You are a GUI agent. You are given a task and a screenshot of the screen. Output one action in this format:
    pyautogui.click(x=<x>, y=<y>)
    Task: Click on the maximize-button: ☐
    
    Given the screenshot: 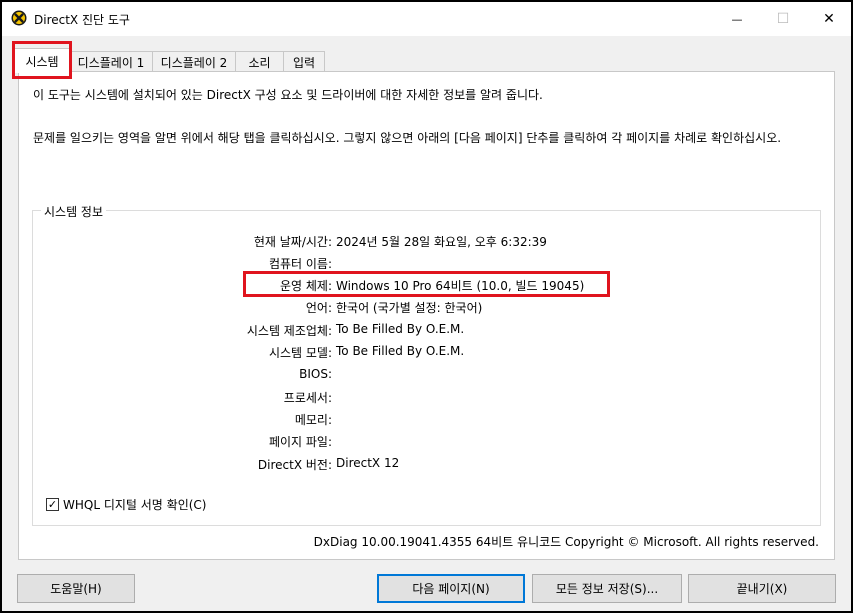 What is the action you would take?
    pyautogui.click(x=783, y=19)
    